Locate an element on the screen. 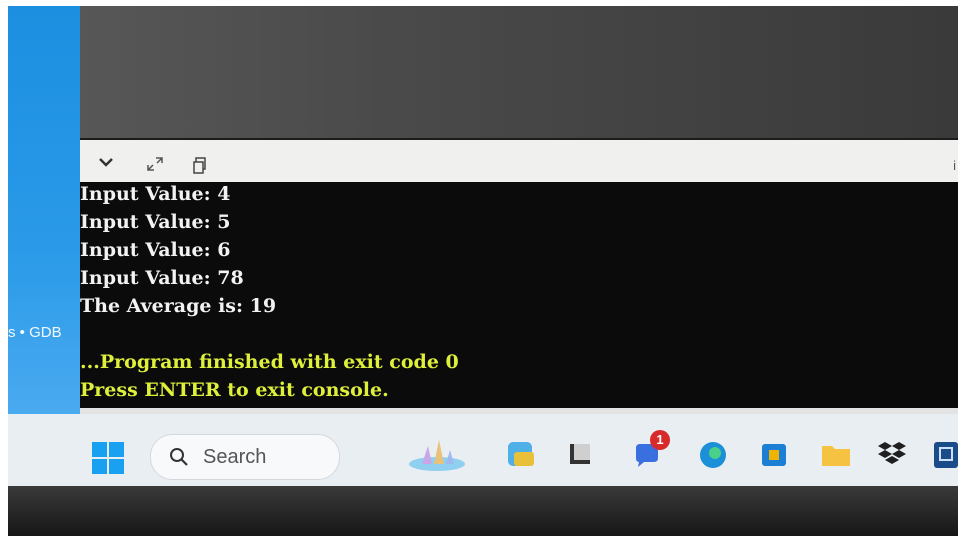  gdb-tab-label: s • GDB is located at coordinates (35, 332).